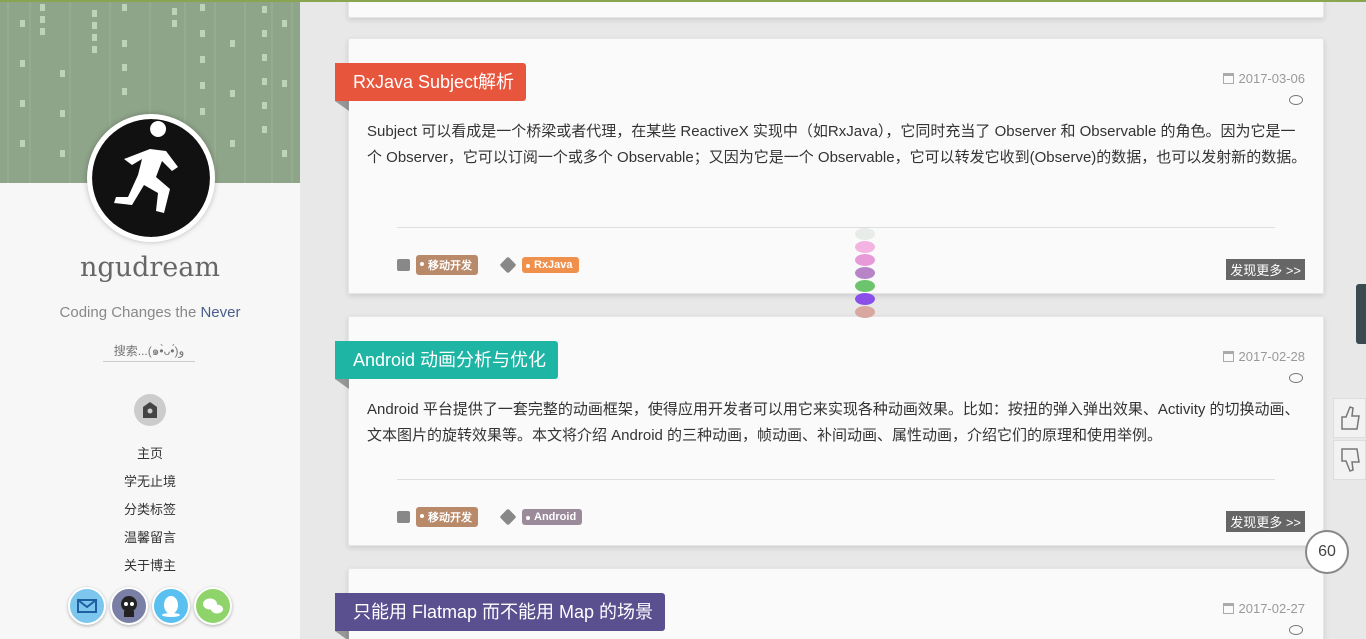 Image resolution: width=1366 pixels, height=639 pixels. I want to click on home-icon, so click(150, 410).